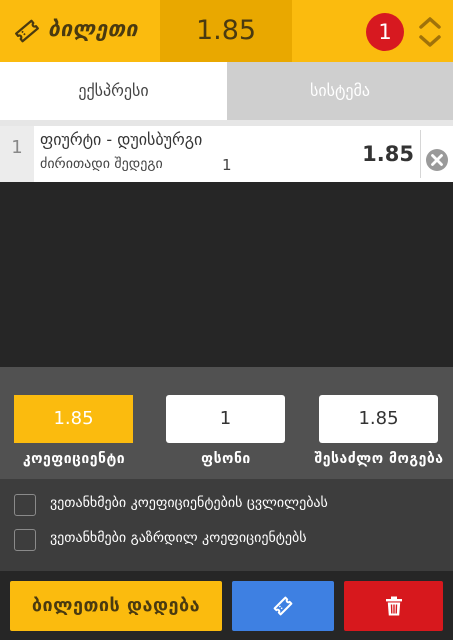  I want to click on total-odds: 1.85, so click(226, 31).